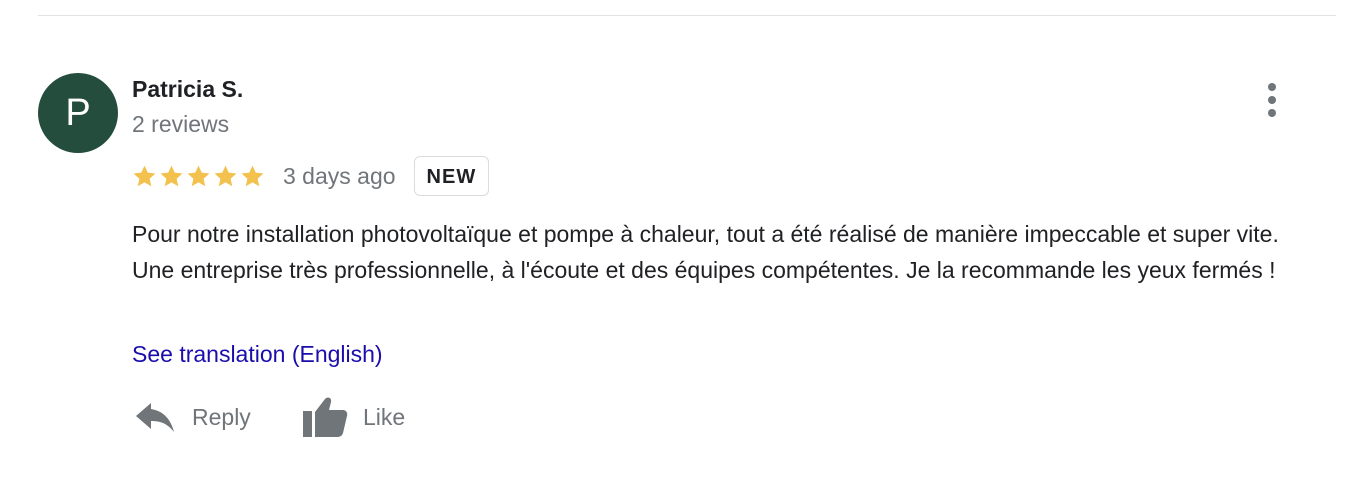 The width and height of the screenshot is (1352, 478). I want to click on avatar: P, so click(78, 113).